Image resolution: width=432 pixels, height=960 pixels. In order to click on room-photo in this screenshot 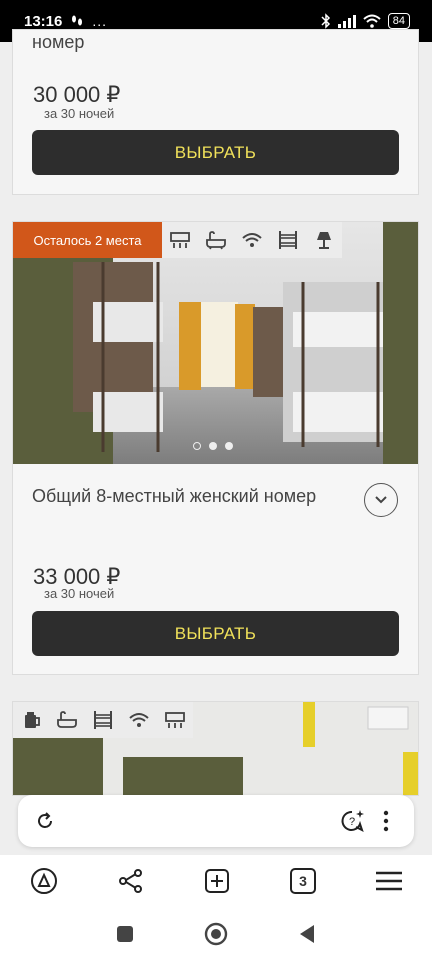, I will do `click(215, 748)`.